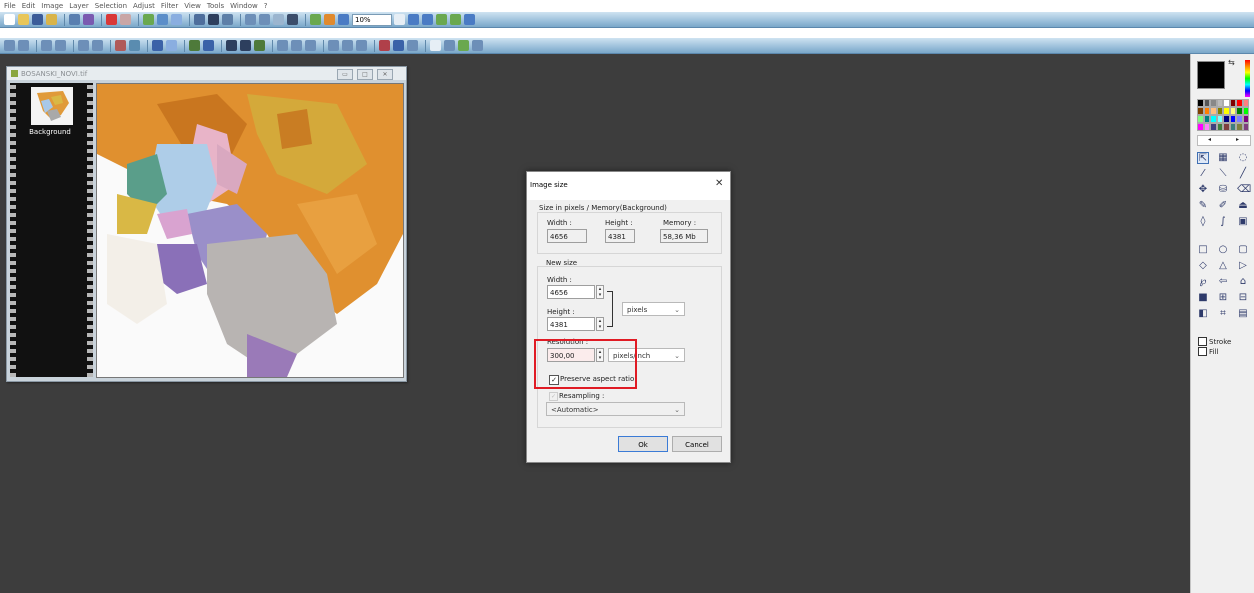 The width and height of the screenshot is (1254, 593). Describe the element at coordinates (266, 6) in the screenshot. I see `menu-help: ?` at that location.